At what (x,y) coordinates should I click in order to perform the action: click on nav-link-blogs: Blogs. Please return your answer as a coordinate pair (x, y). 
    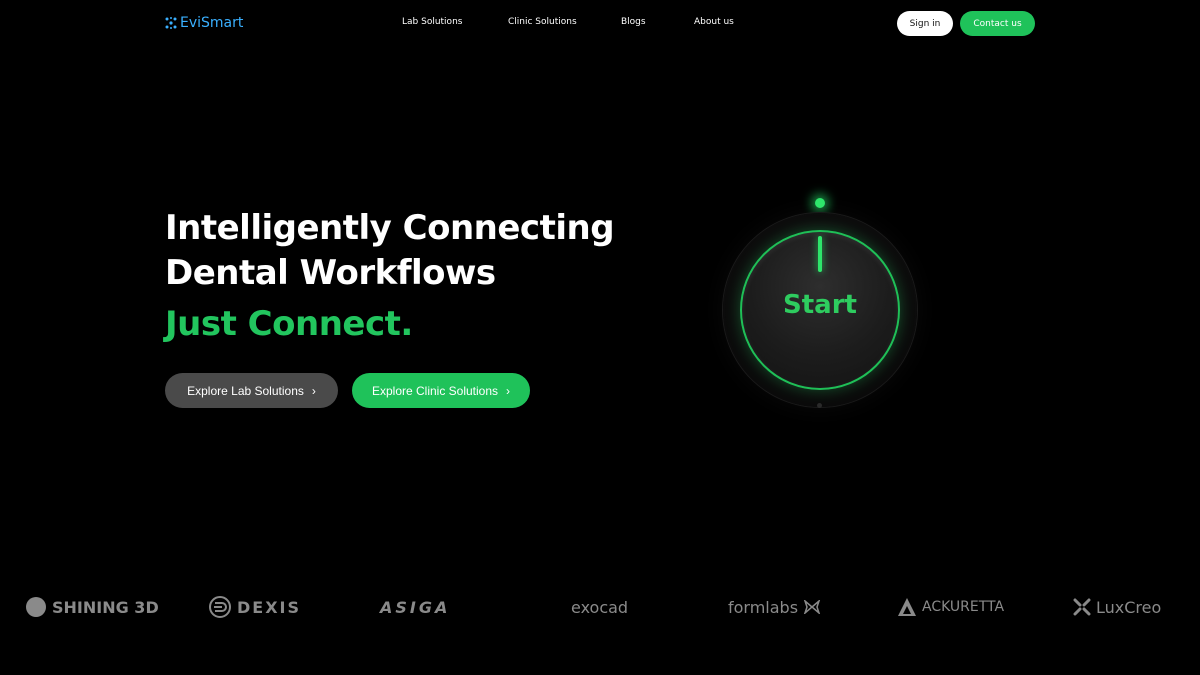
    Looking at the image, I should click on (633, 22).